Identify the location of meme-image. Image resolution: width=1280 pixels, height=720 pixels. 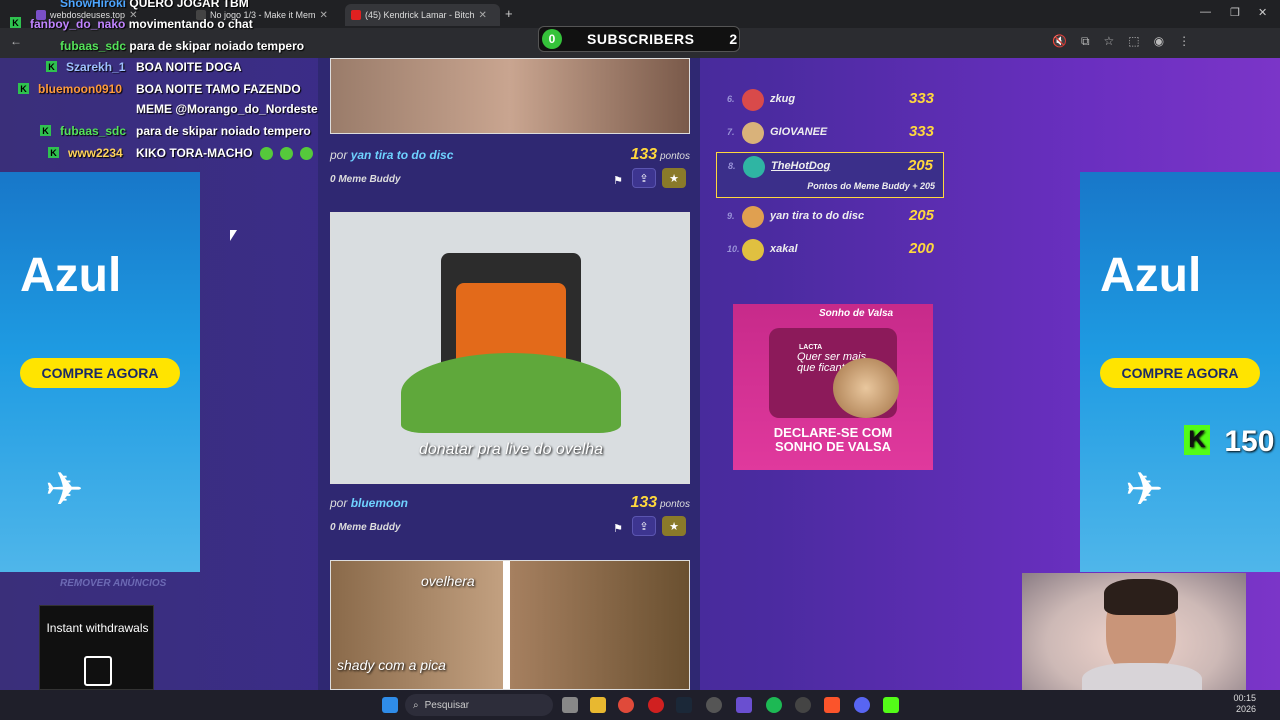
(510, 96).